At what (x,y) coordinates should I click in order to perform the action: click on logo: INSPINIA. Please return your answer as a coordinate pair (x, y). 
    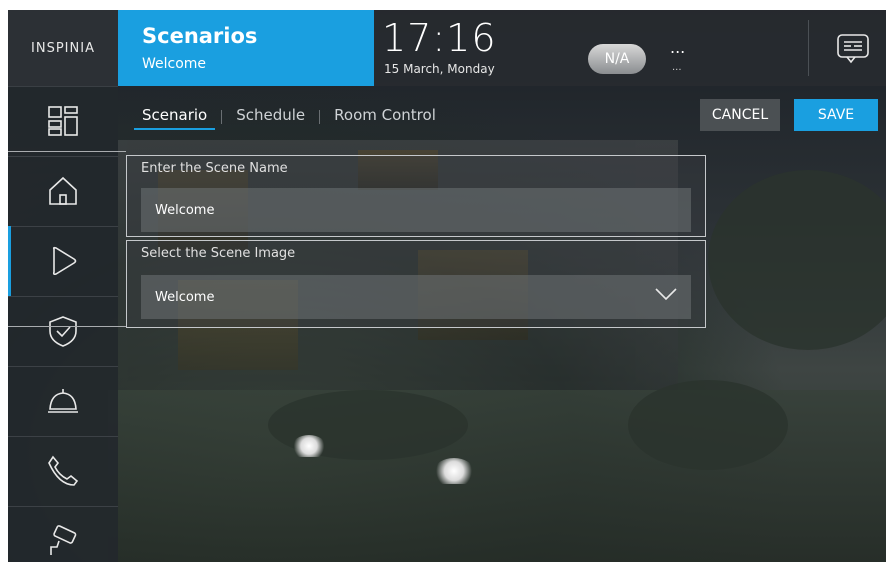
    Looking at the image, I should click on (63, 48).